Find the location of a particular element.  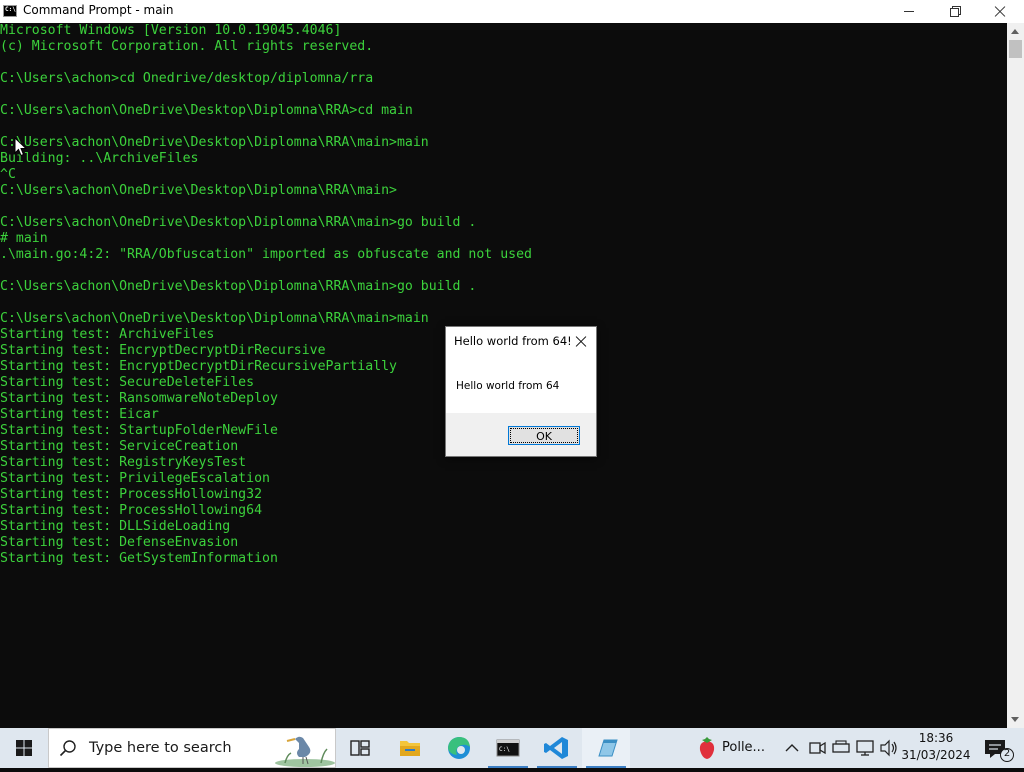

dialog-footer: OK is located at coordinates (521, 434).